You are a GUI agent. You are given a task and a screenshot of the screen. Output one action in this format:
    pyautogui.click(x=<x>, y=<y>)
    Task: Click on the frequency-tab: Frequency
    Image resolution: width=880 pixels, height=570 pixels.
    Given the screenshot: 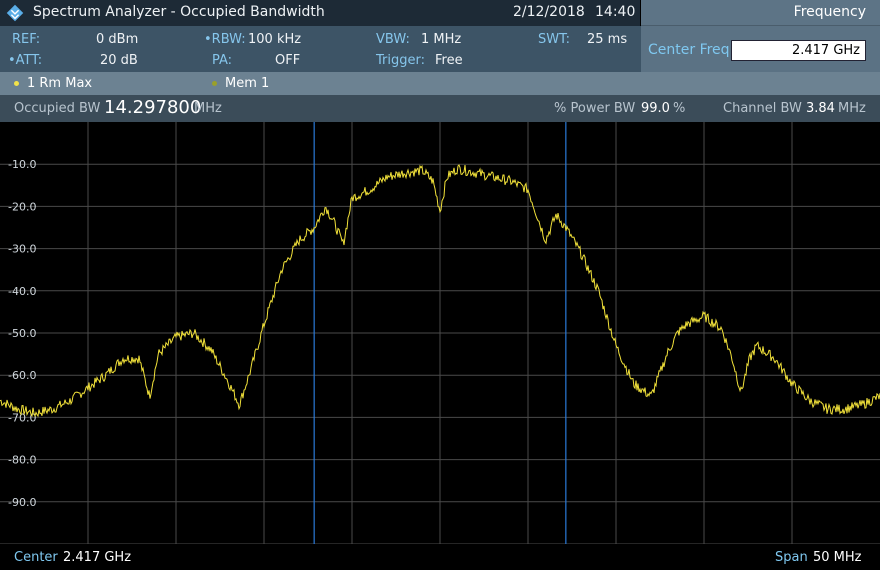 What is the action you would take?
    pyautogui.click(x=760, y=13)
    